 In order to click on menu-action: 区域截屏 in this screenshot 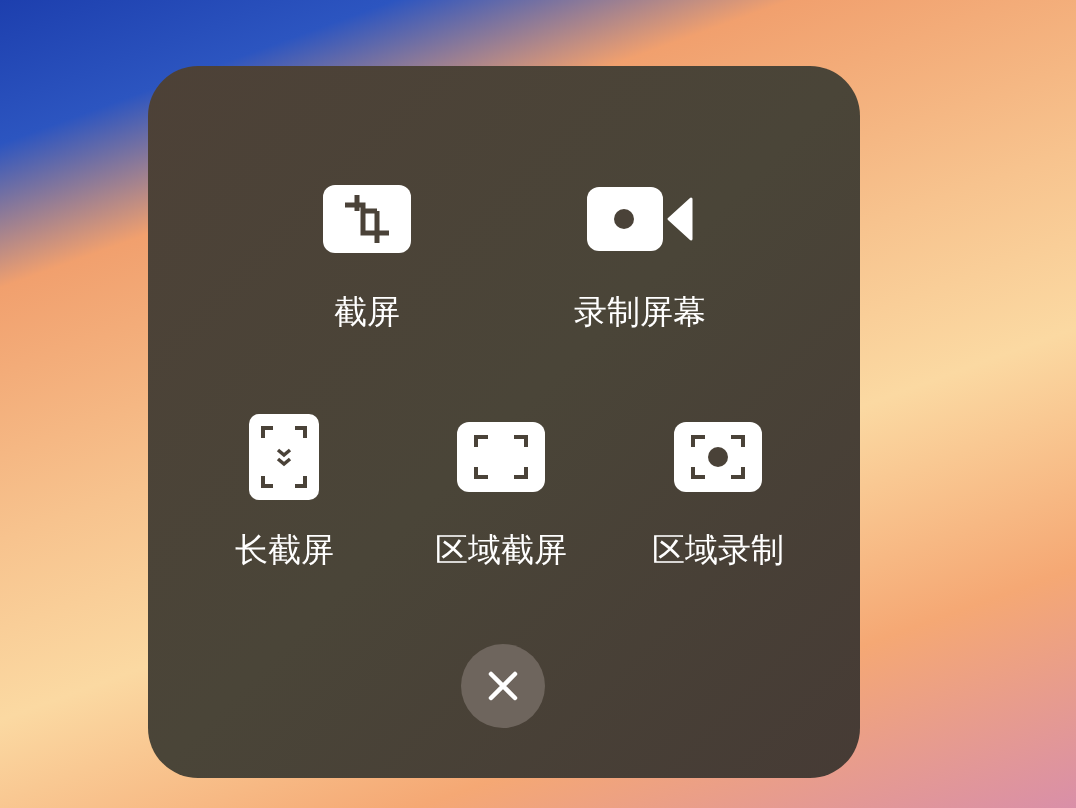, I will do `click(501, 491)`.